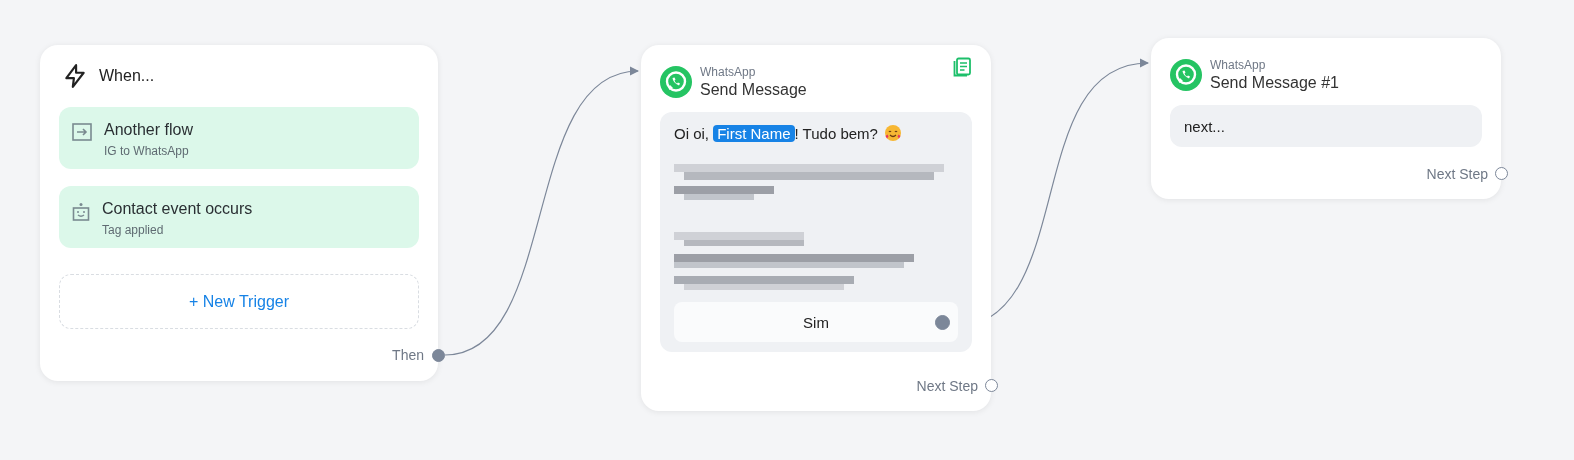 The image size is (1574, 460). I want to click on node-card: WhatsApp Send Message #1 next... Next Step, so click(1326, 118).